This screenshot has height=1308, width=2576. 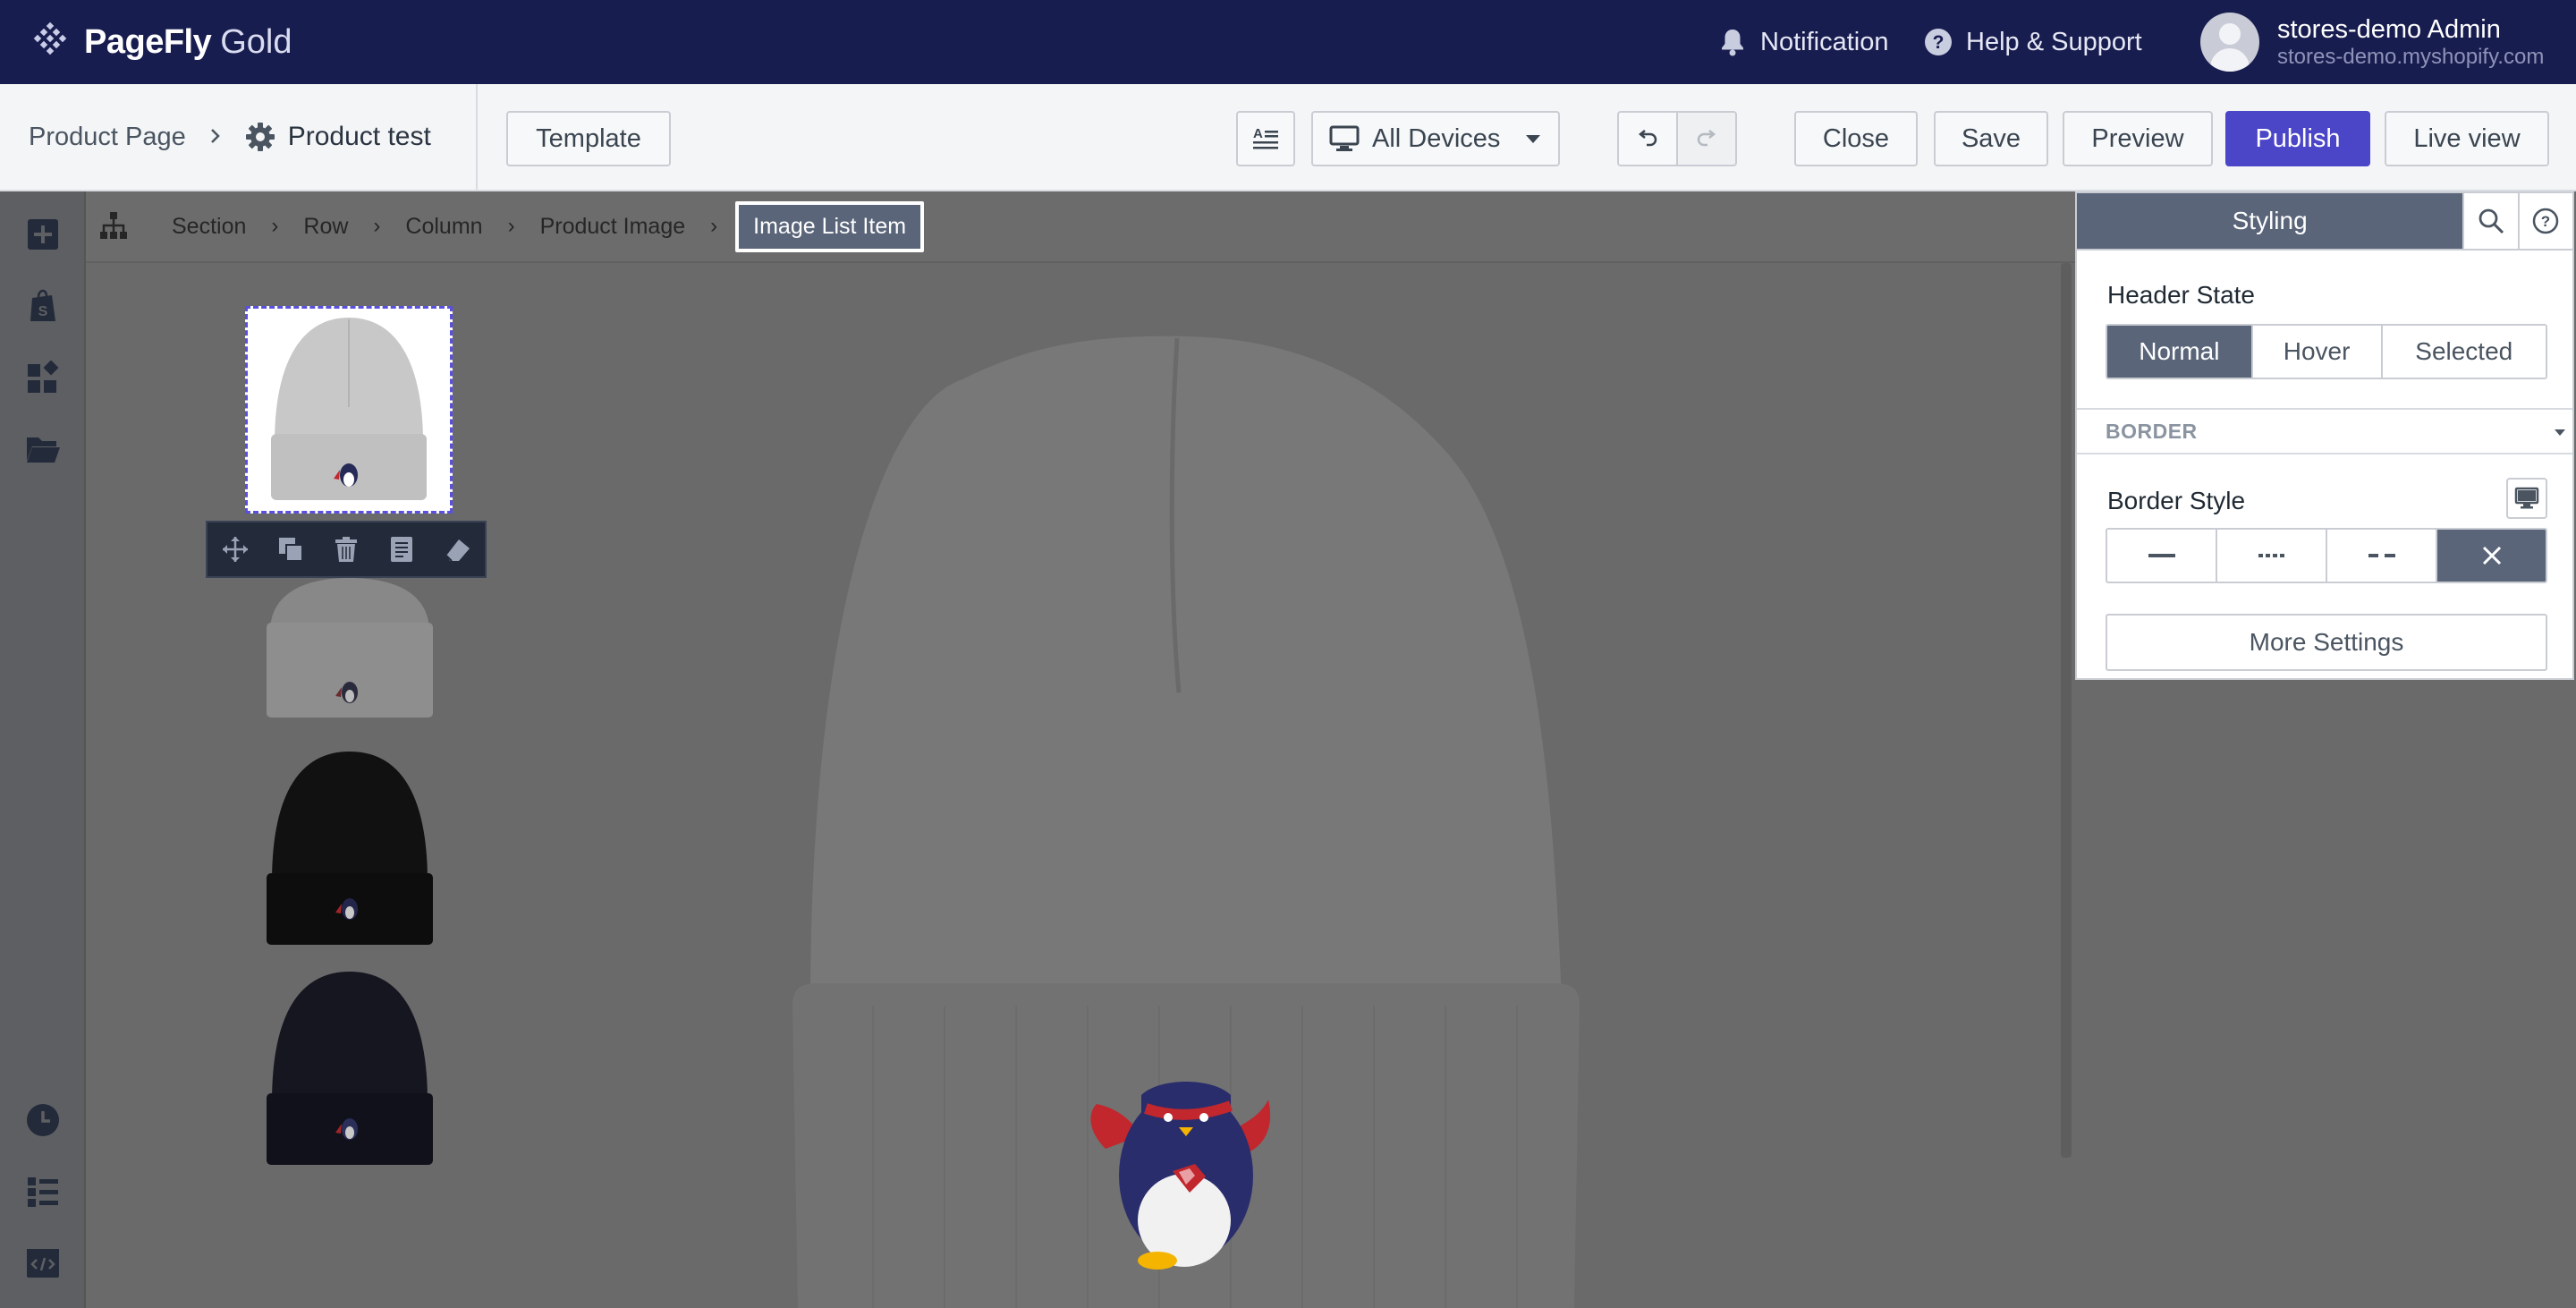 I want to click on move-icon, so click(x=235, y=549).